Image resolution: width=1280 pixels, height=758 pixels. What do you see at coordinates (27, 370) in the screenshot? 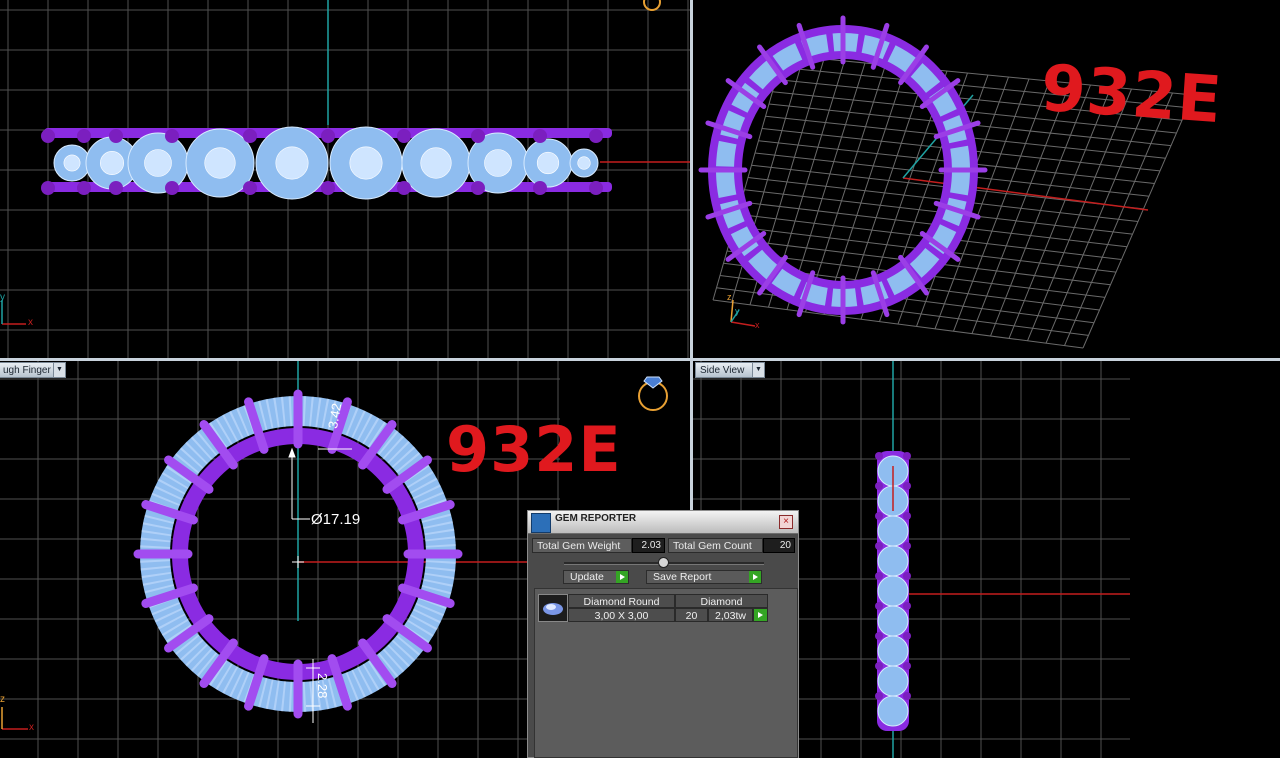
I see `view-selector-label: ugh Finger` at bounding box center [27, 370].